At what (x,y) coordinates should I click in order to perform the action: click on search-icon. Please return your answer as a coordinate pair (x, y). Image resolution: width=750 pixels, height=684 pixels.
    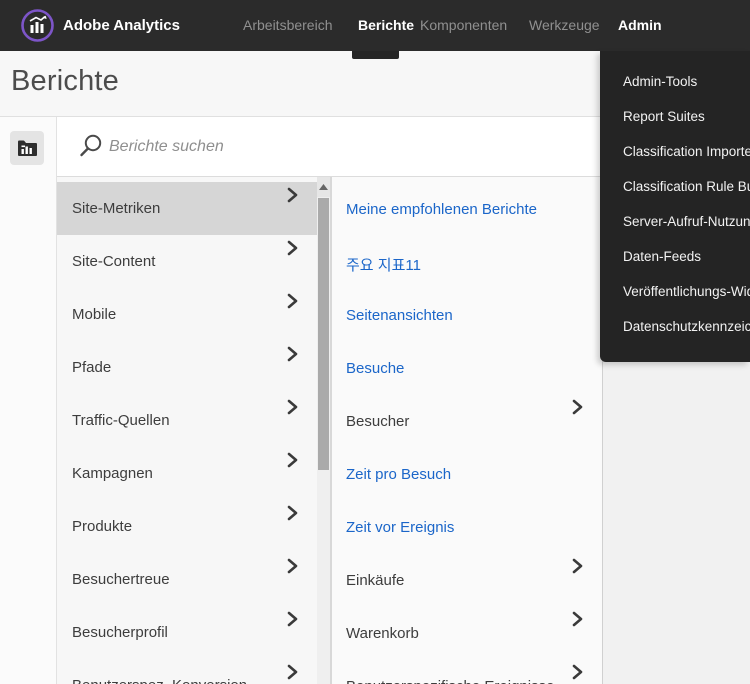
    Looking at the image, I should click on (91, 145).